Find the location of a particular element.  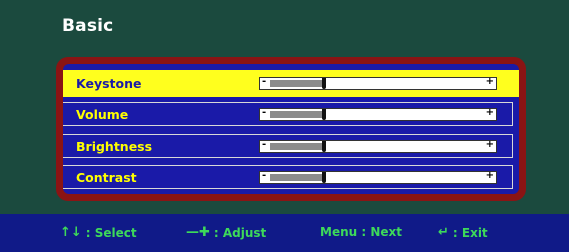

menu-item-label: Brightness is located at coordinates (114, 146).